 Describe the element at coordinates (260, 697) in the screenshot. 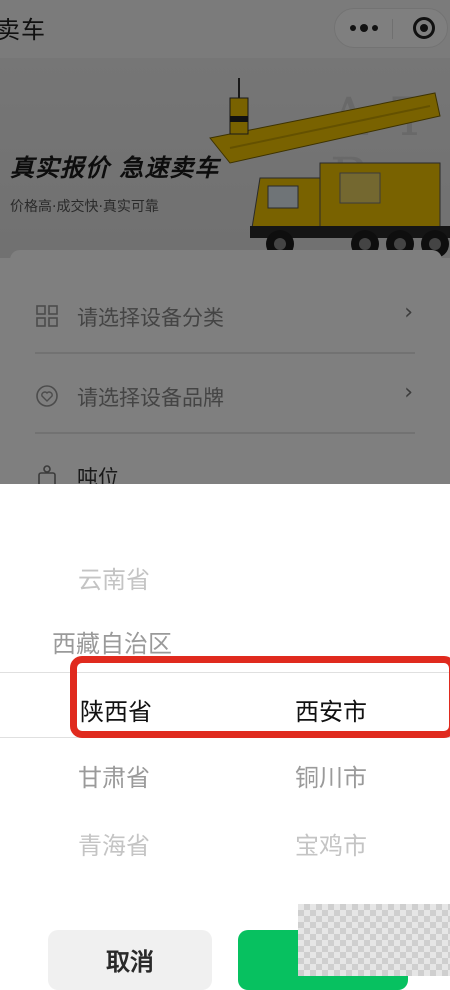

I see `selection-highlight-annotation` at that location.